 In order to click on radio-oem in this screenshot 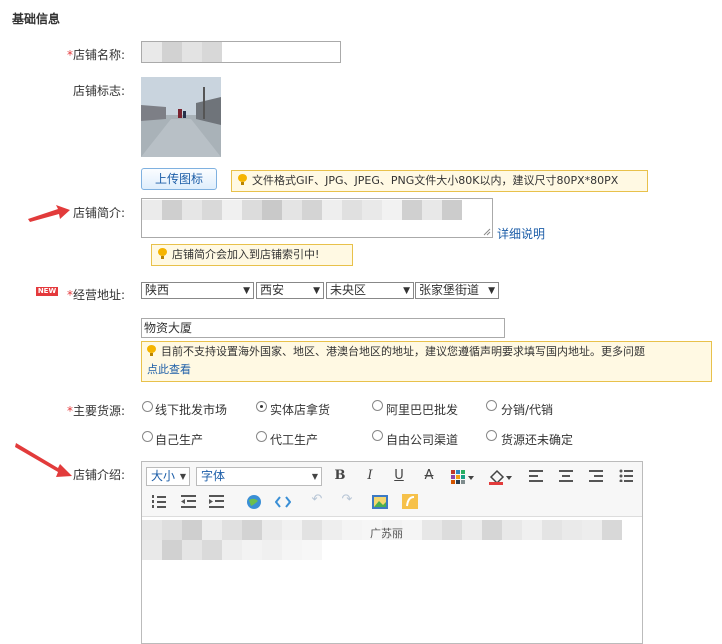, I will do `click(261, 436)`.